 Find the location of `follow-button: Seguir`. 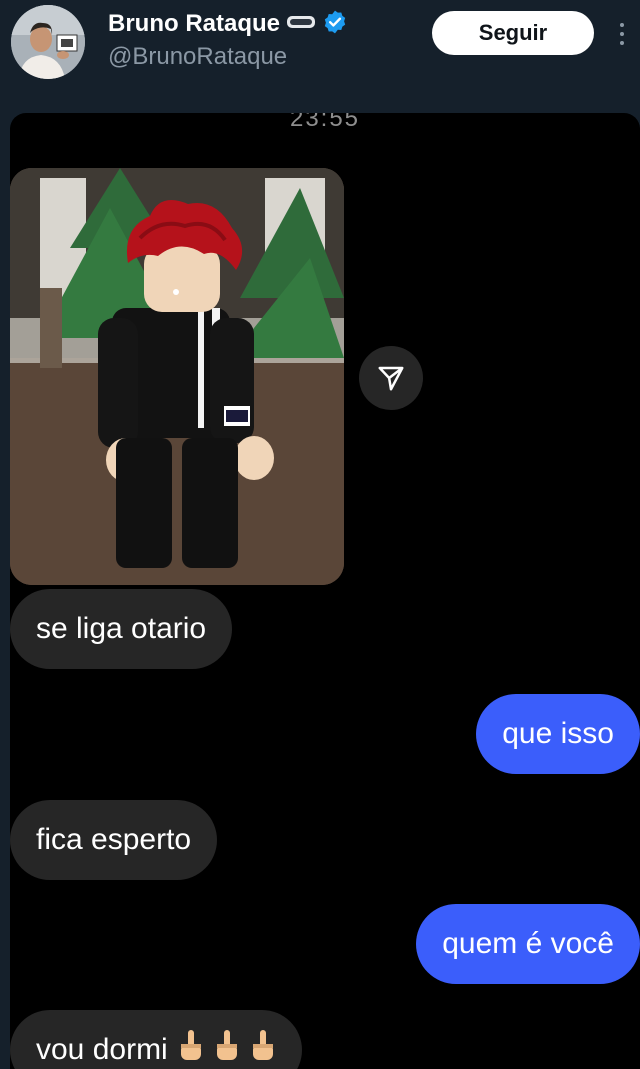

follow-button: Seguir is located at coordinates (513, 33).